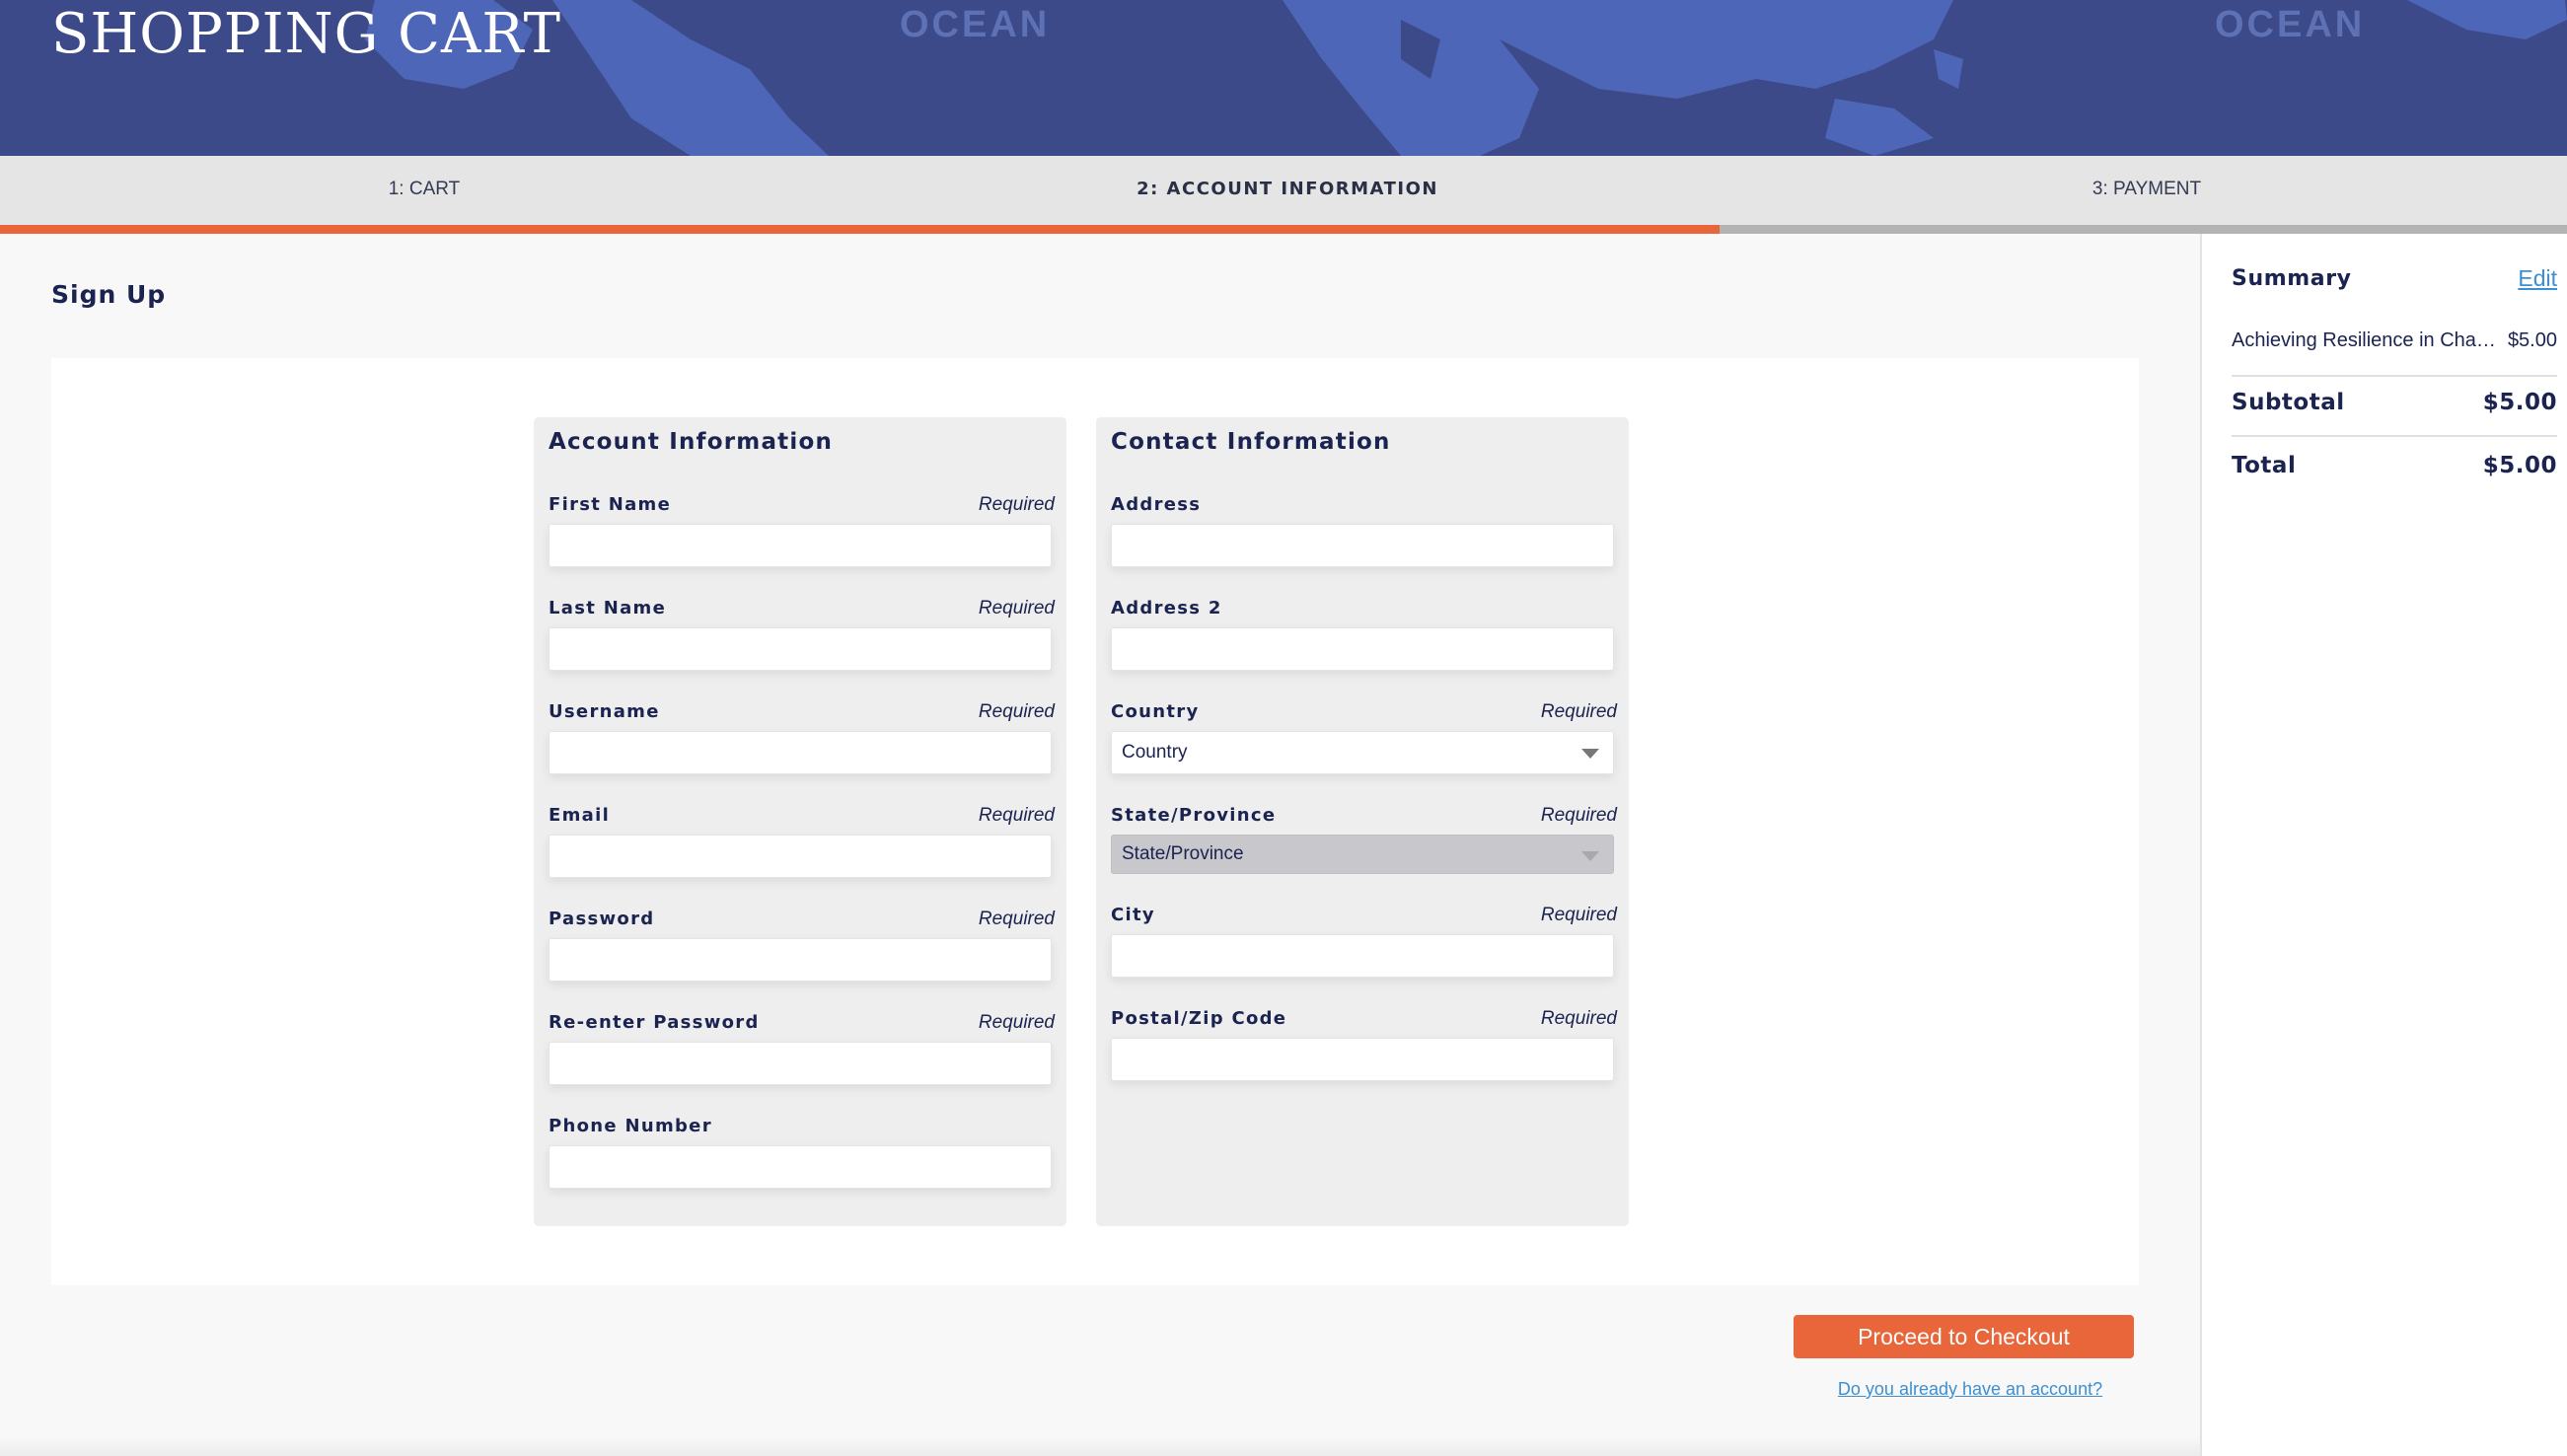  What do you see at coordinates (860, 229) in the screenshot?
I see `progress-bar-fill` at bounding box center [860, 229].